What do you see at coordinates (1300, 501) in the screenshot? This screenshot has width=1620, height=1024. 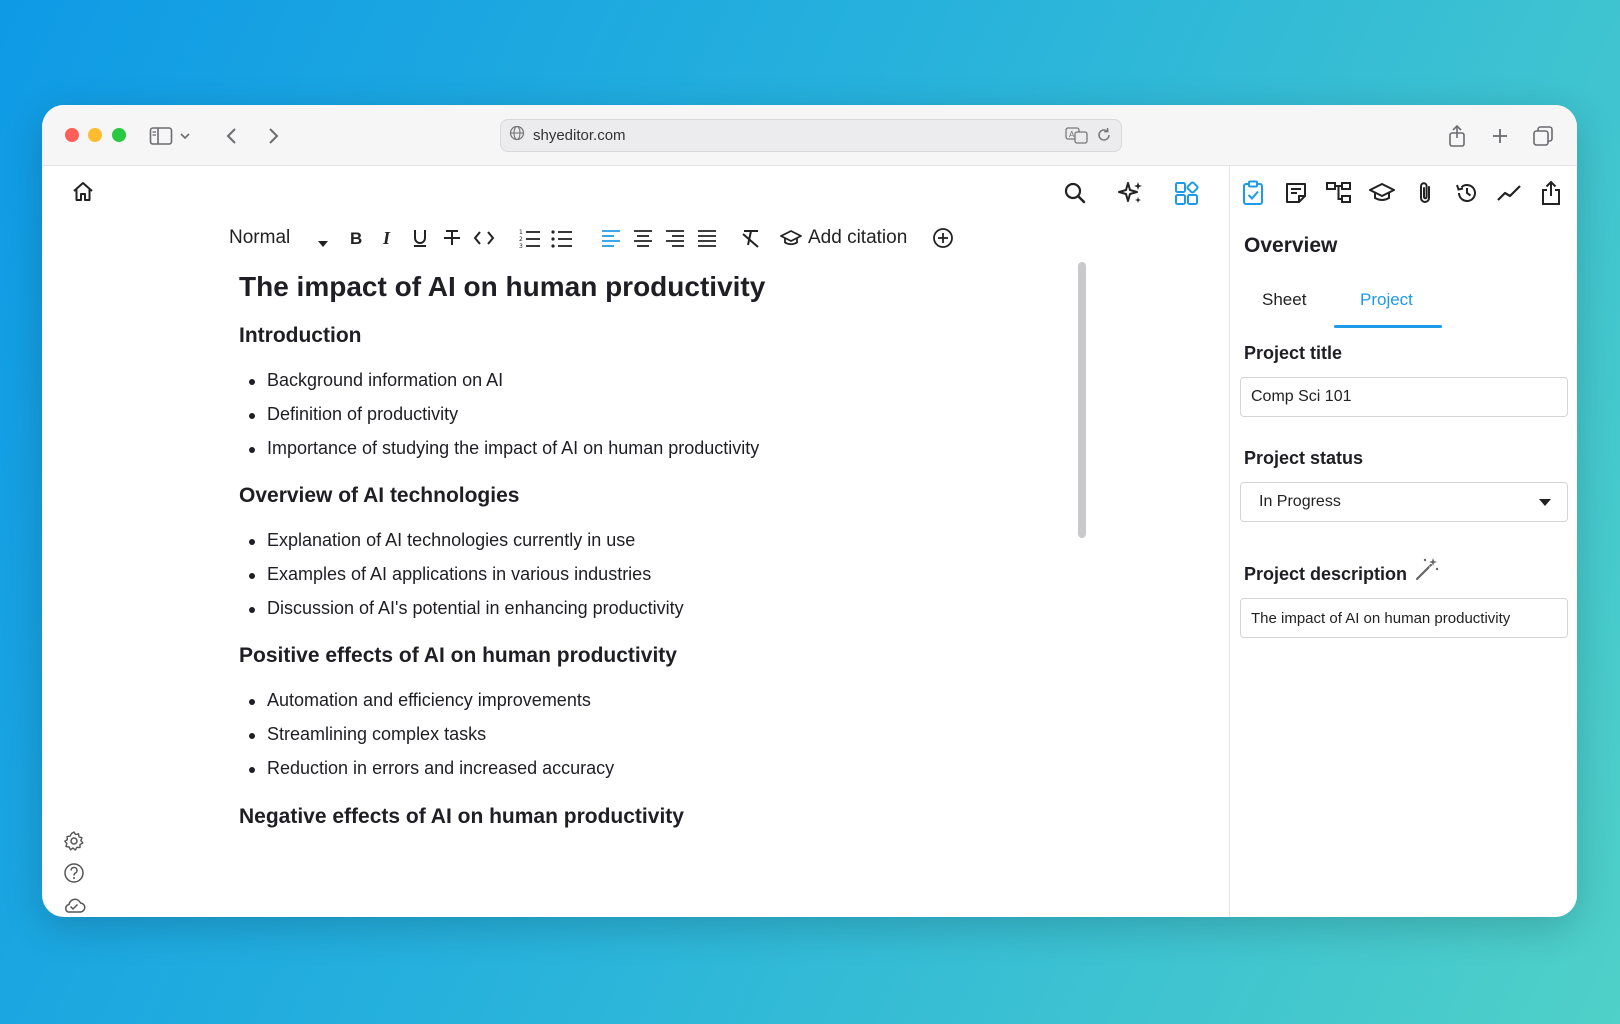 I see `project-status-value: In Progress` at bounding box center [1300, 501].